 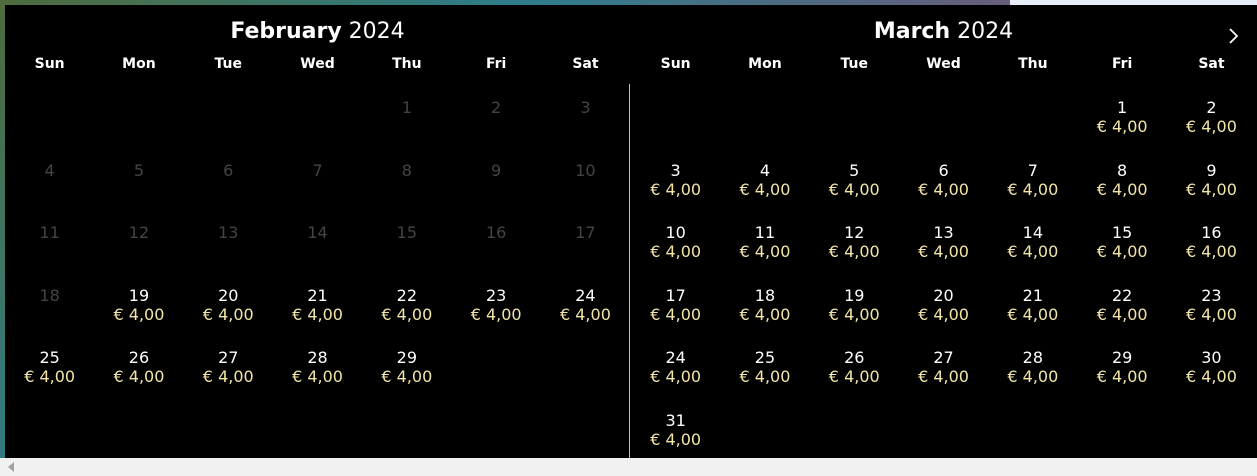 I want to click on day-cell: 9, so click(x=495, y=187).